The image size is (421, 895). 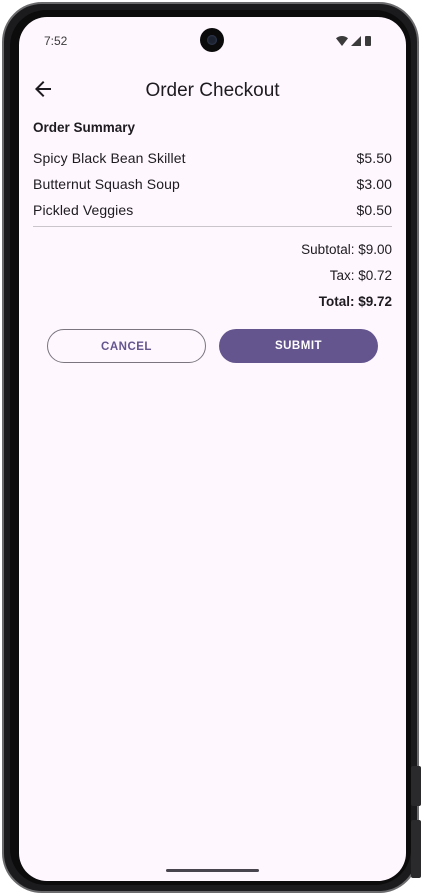 What do you see at coordinates (83, 210) in the screenshot?
I see `item-name: Pickled Veggies` at bounding box center [83, 210].